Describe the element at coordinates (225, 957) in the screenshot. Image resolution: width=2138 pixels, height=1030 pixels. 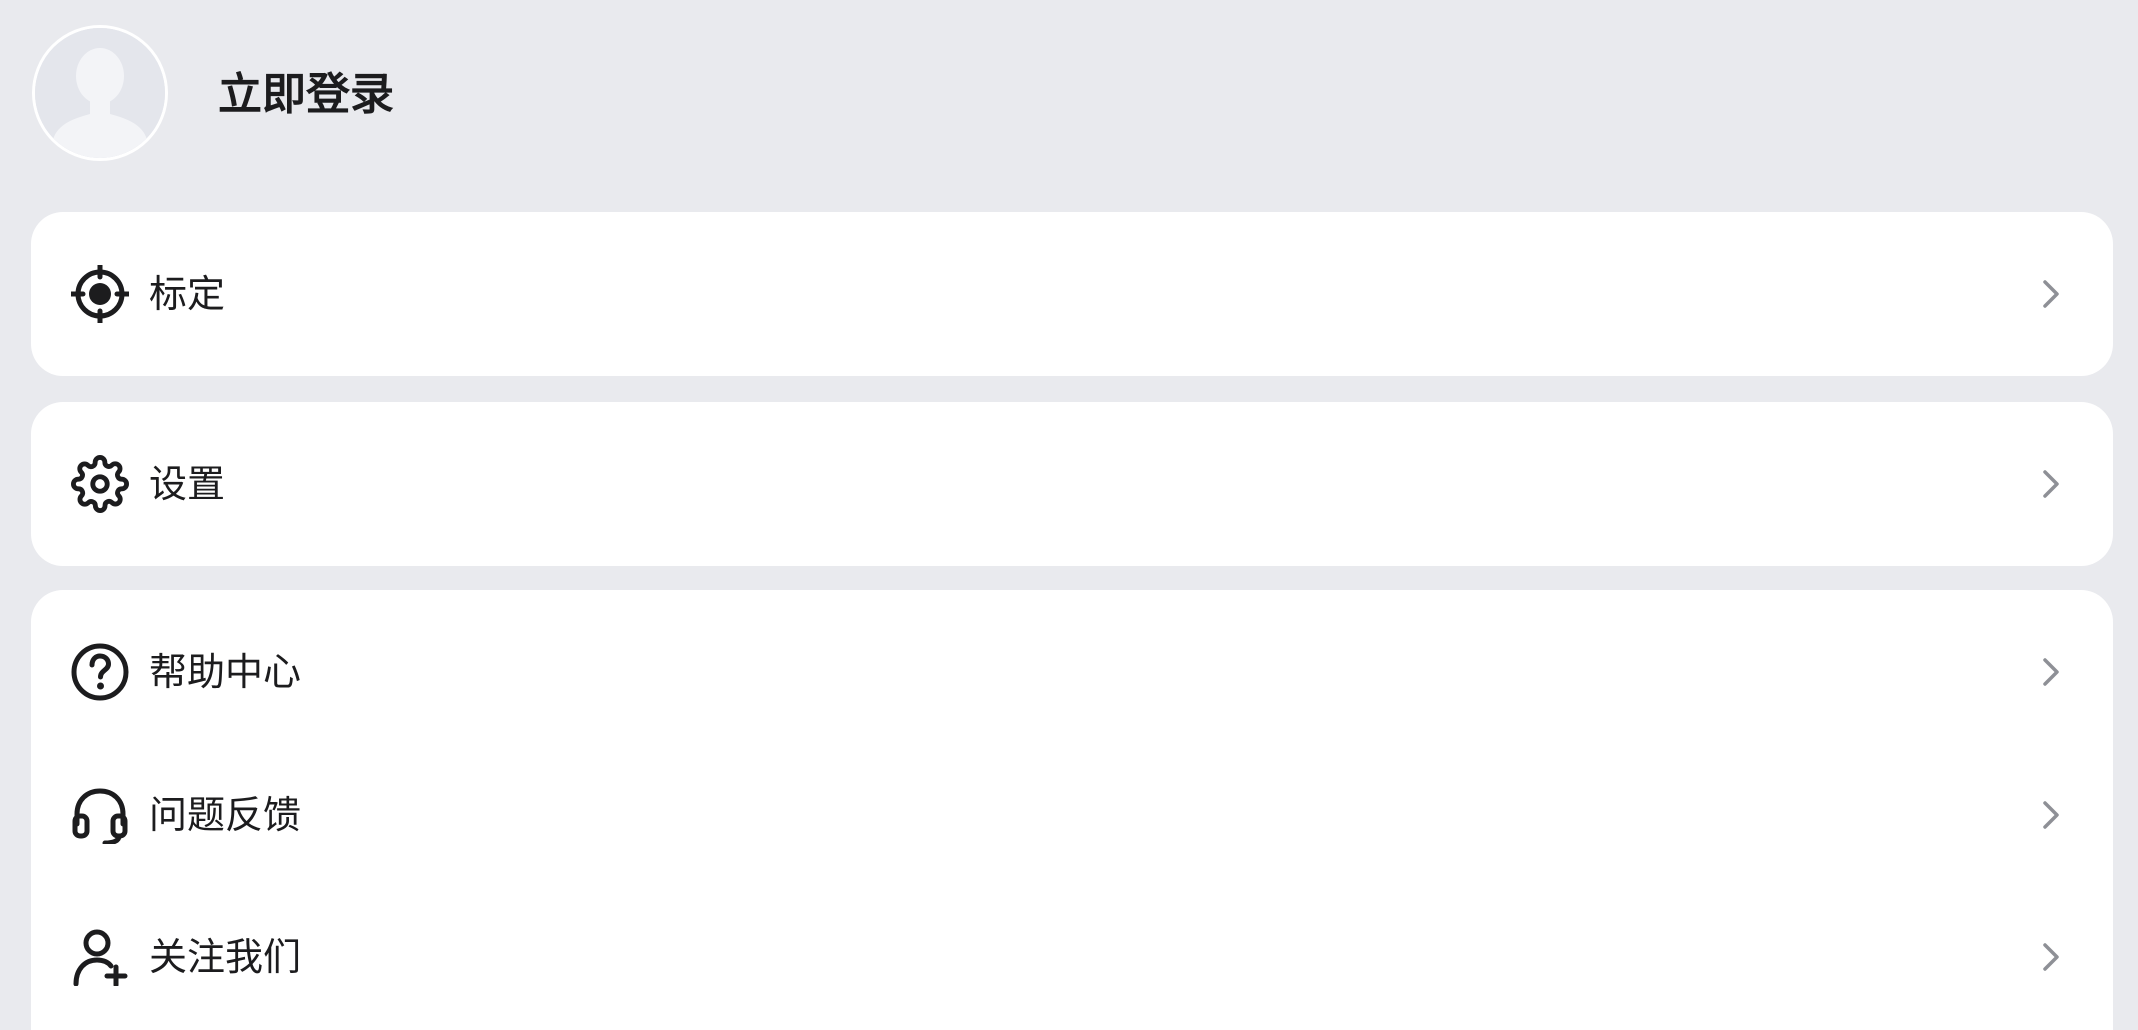
I see `menu-item-label: 关注我们` at that location.